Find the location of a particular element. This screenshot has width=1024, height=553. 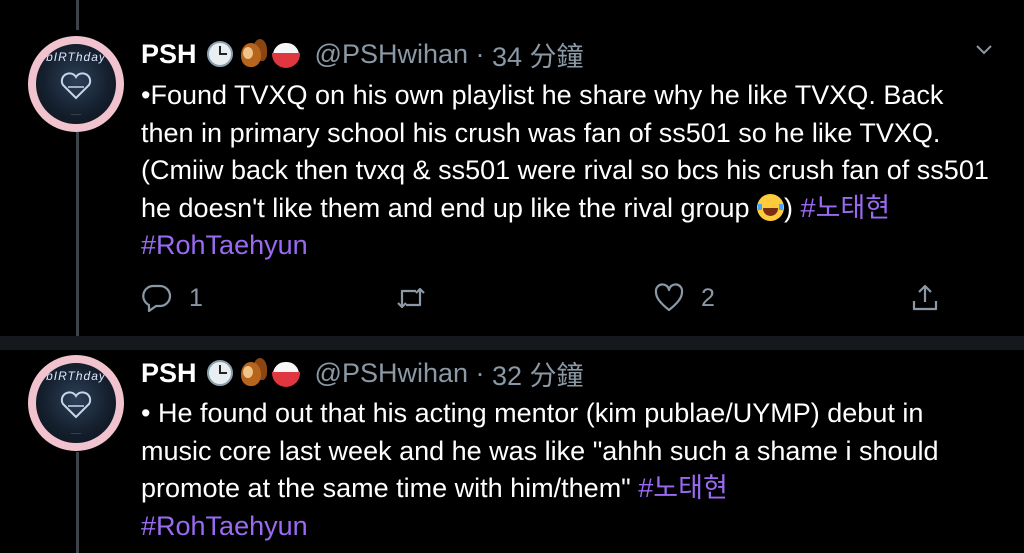

like-button: 2 is located at coordinates (684, 298).